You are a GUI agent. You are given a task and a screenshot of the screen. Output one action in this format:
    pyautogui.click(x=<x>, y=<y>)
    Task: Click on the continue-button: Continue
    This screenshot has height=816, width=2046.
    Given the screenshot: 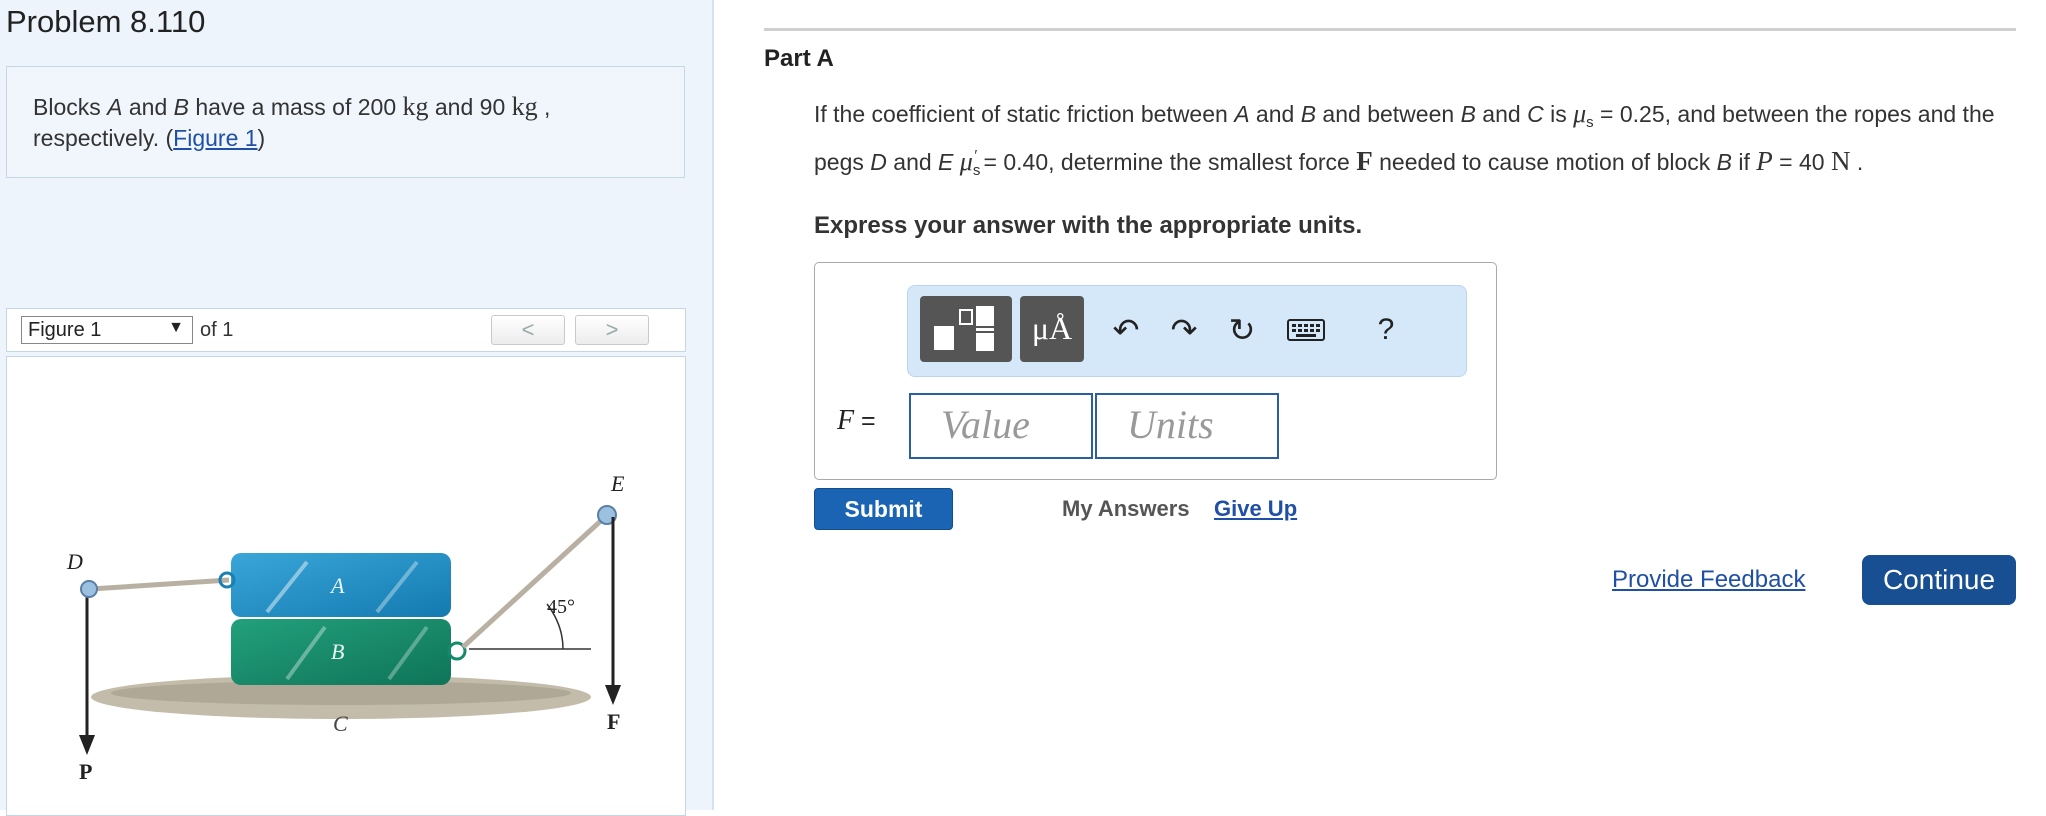 What is the action you would take?
    pyautogui.click(x=1939, y=580)
    